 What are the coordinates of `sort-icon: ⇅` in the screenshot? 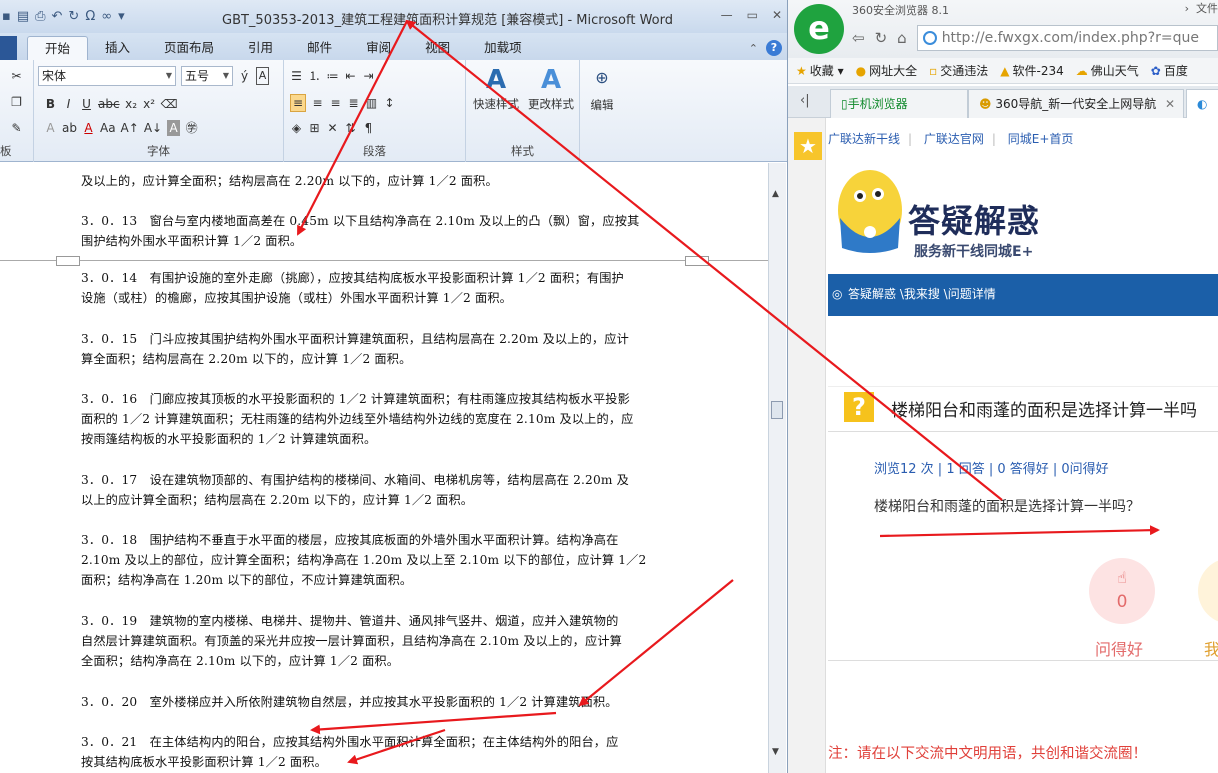 It's located at (350, 128).